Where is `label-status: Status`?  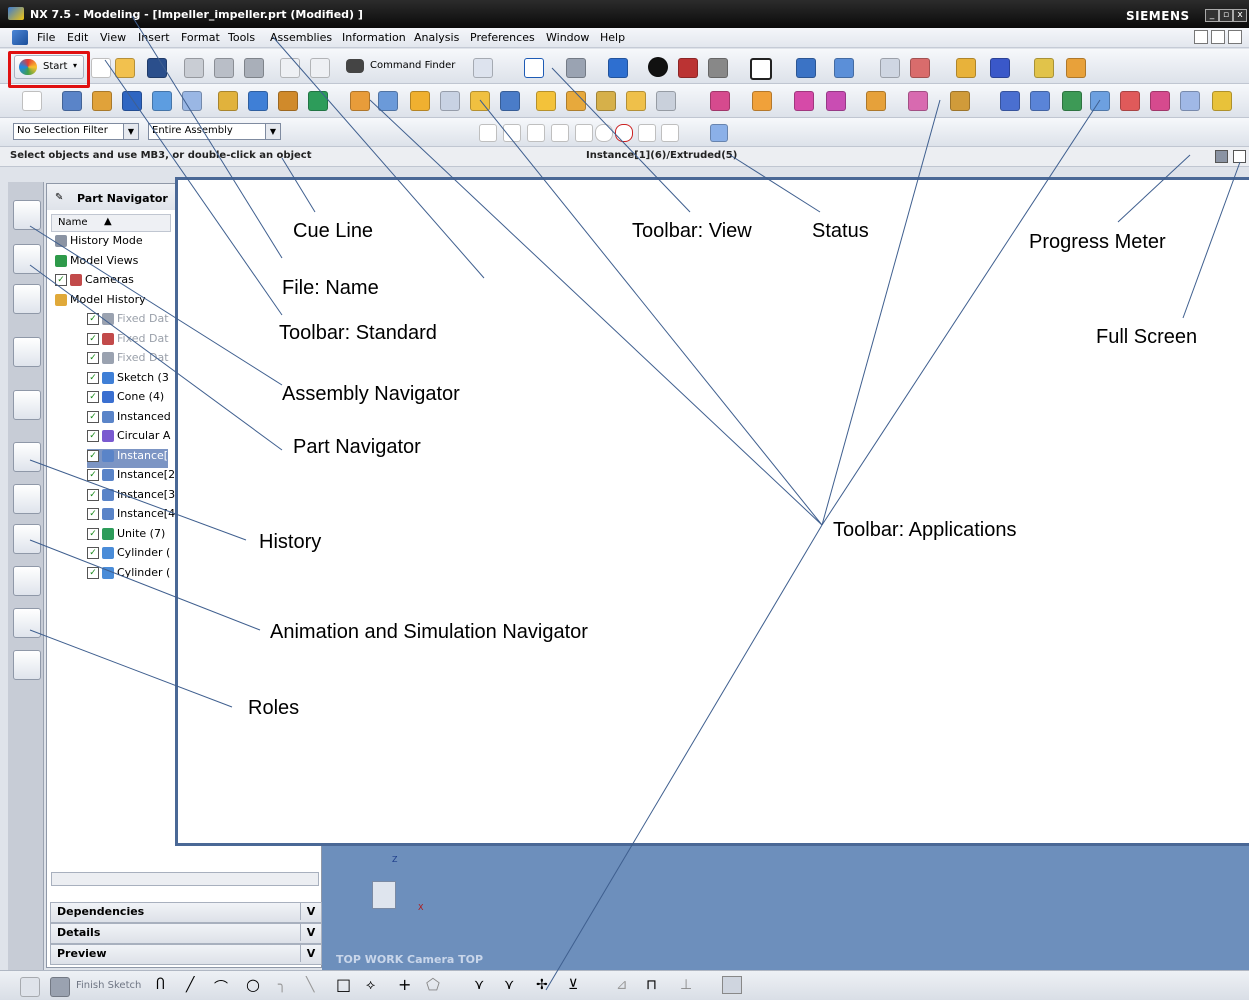 label-status: Status is located at coordinates (840, 231).